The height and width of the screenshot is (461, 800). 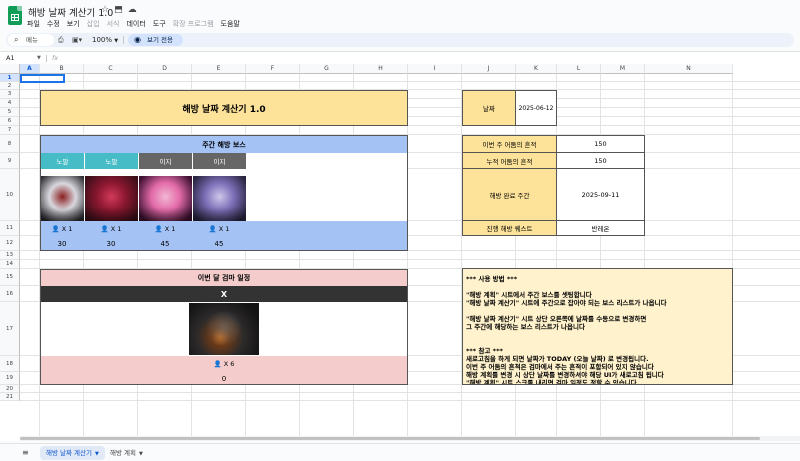 I want to click on menu-item: 파일, so click(x=33, y=24).